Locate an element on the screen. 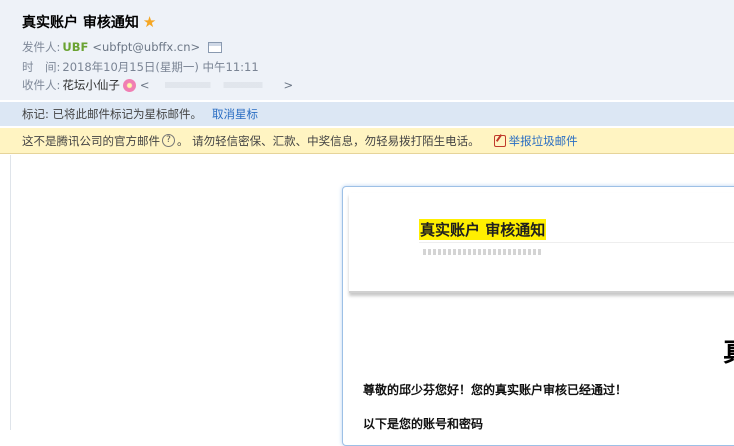 This screenshot has height=446, width=734. from-label: 发件人: is located at coordinates (41, 47).